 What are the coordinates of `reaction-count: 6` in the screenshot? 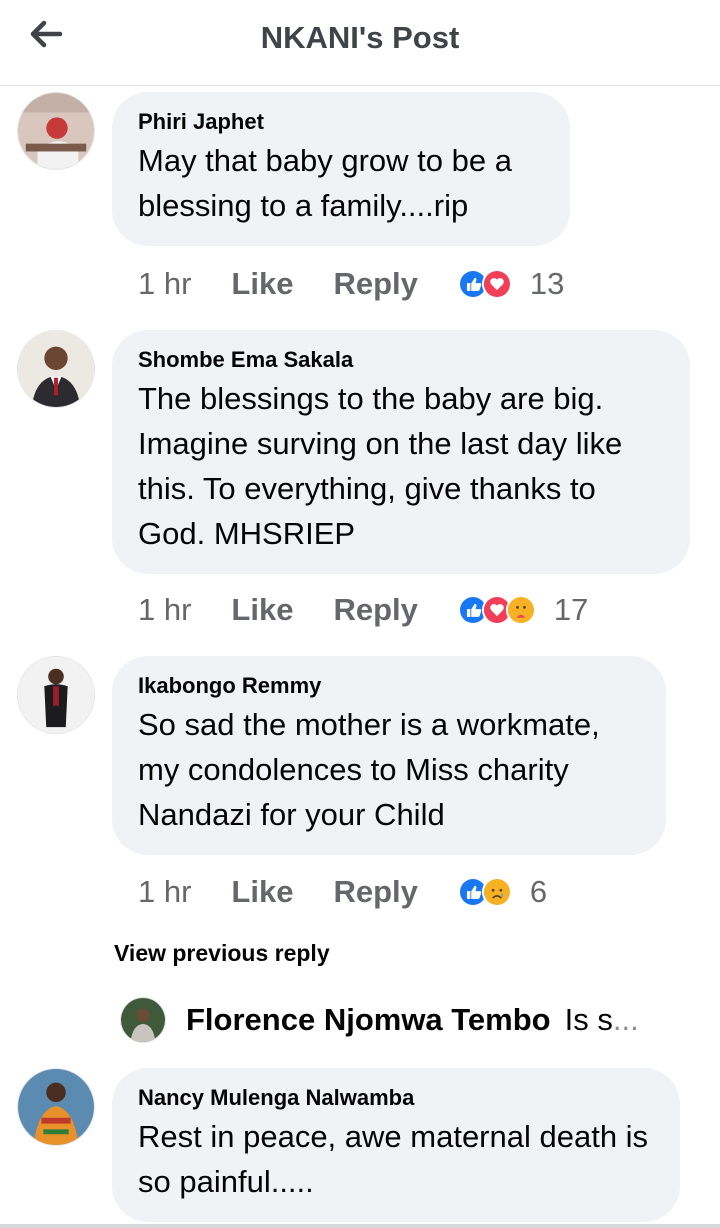 It's located at (538, 892).